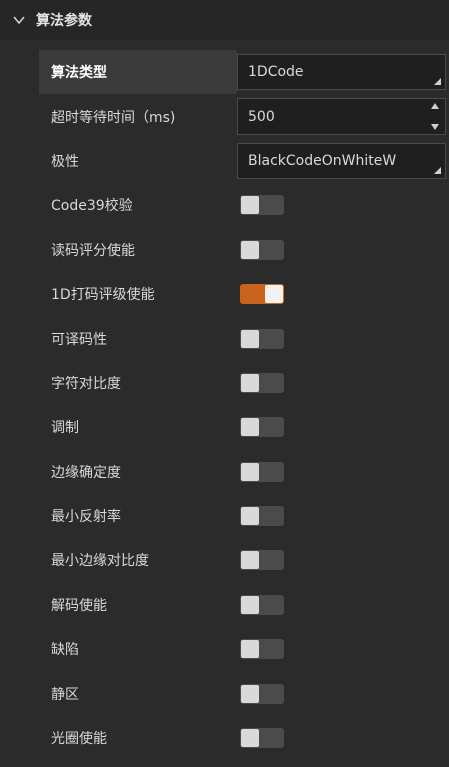  I want to click on param-row: 调制, so click(244, 427).